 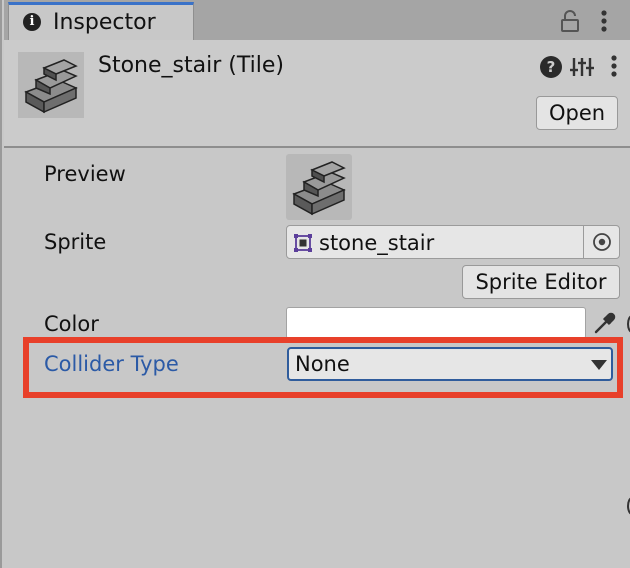 What do you see at coordinates (85, 174) in the screenshot?
I see `preview-label: Preview` at bounding box center [85, 174].